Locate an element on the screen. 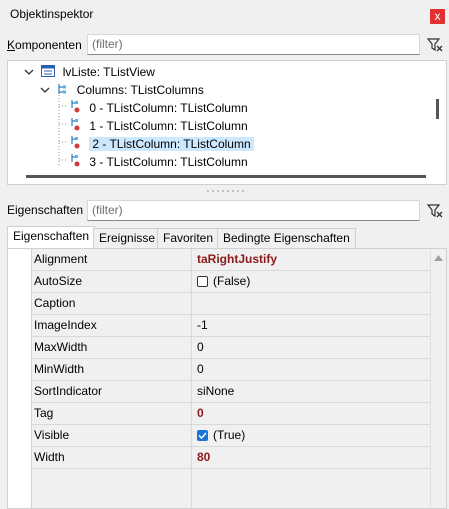 Image resolution: width=449 pixels, height=509 pixels. property-value is located at coordinates (194, 304).